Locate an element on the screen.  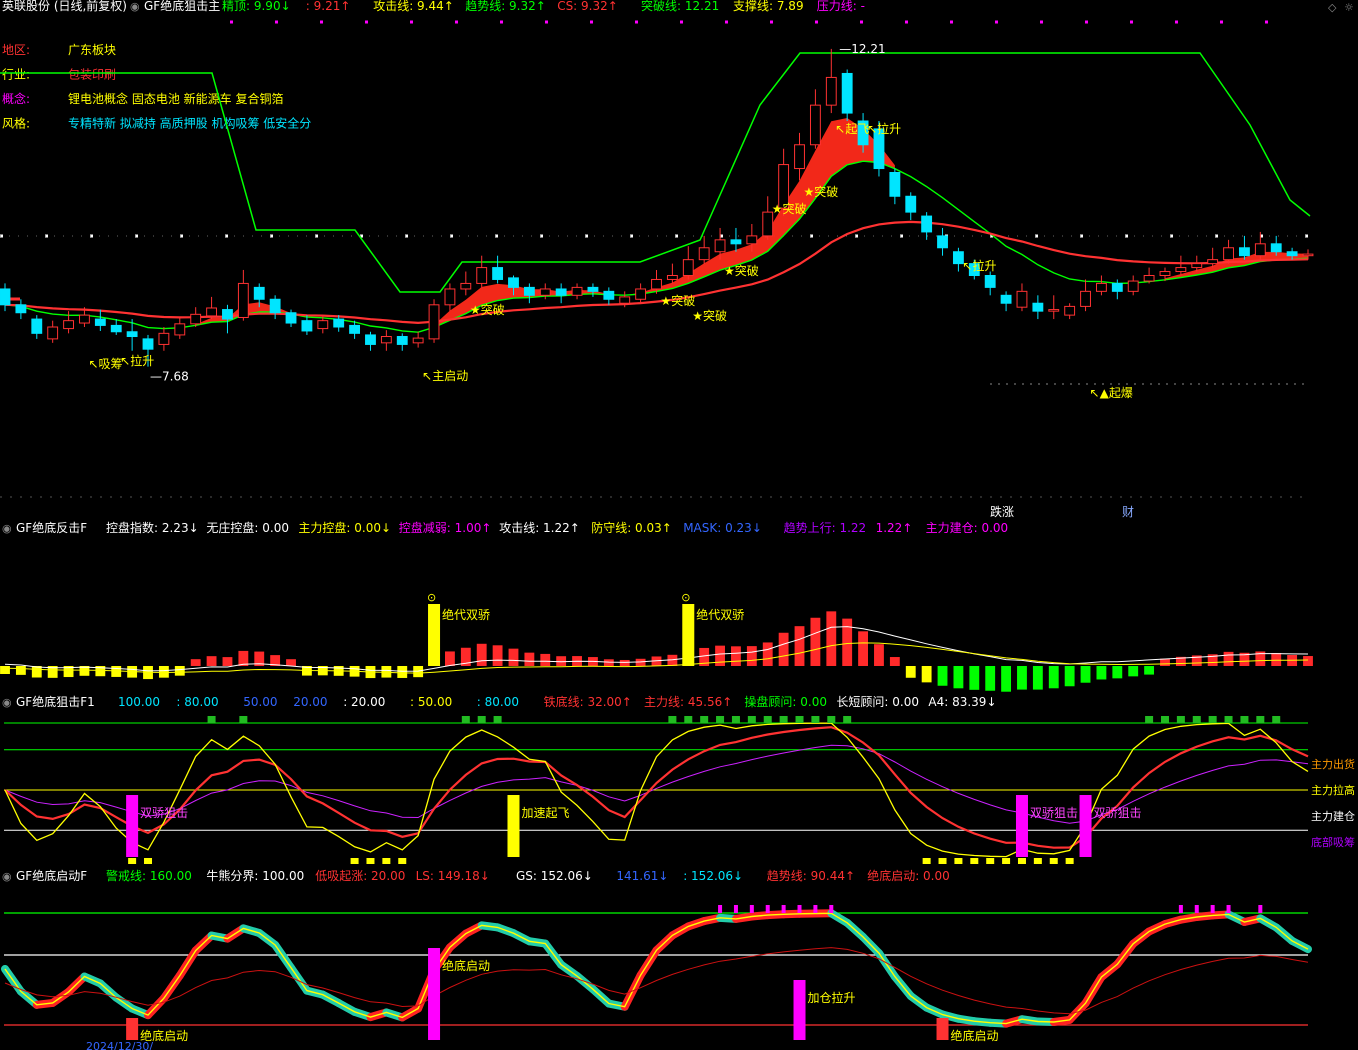
panel-value: 低吸起涨: 20.00 is located at coordinates (360, 875).